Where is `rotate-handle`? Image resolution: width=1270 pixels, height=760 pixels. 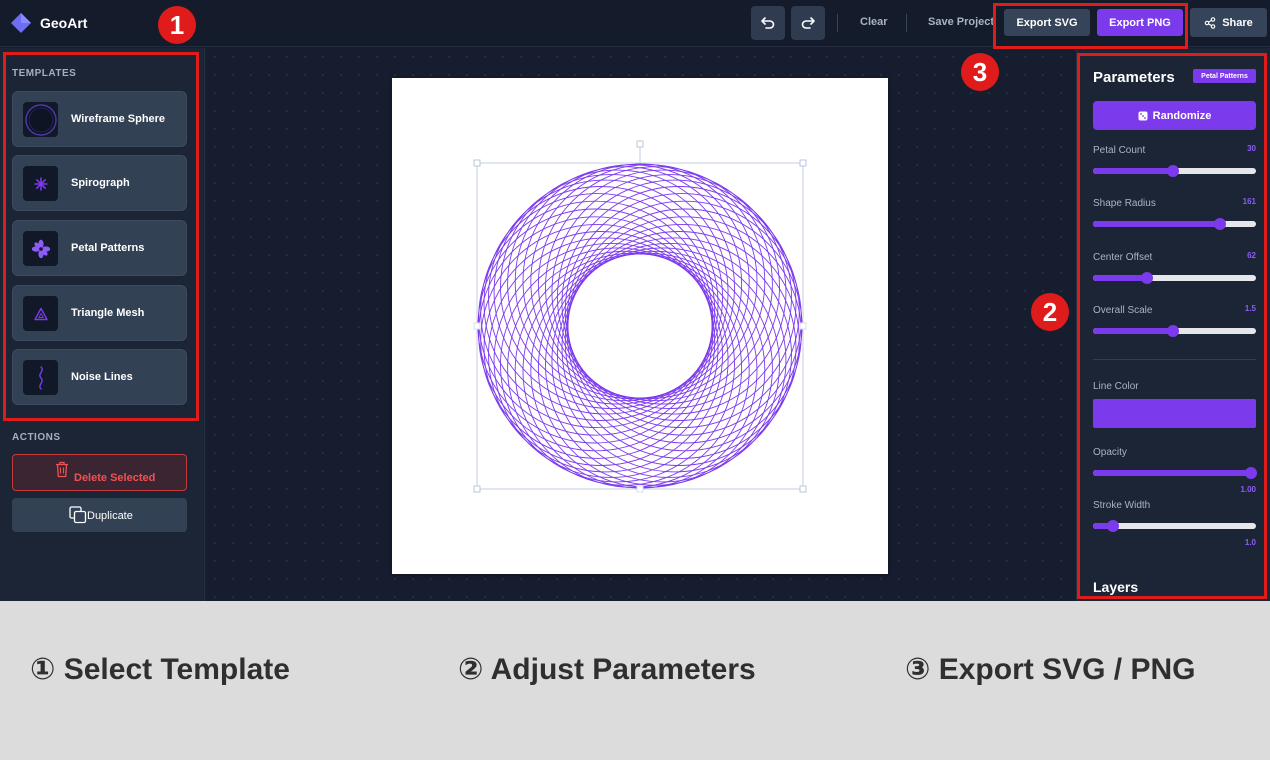
rotate-handle is located at coordinates (640, 144).